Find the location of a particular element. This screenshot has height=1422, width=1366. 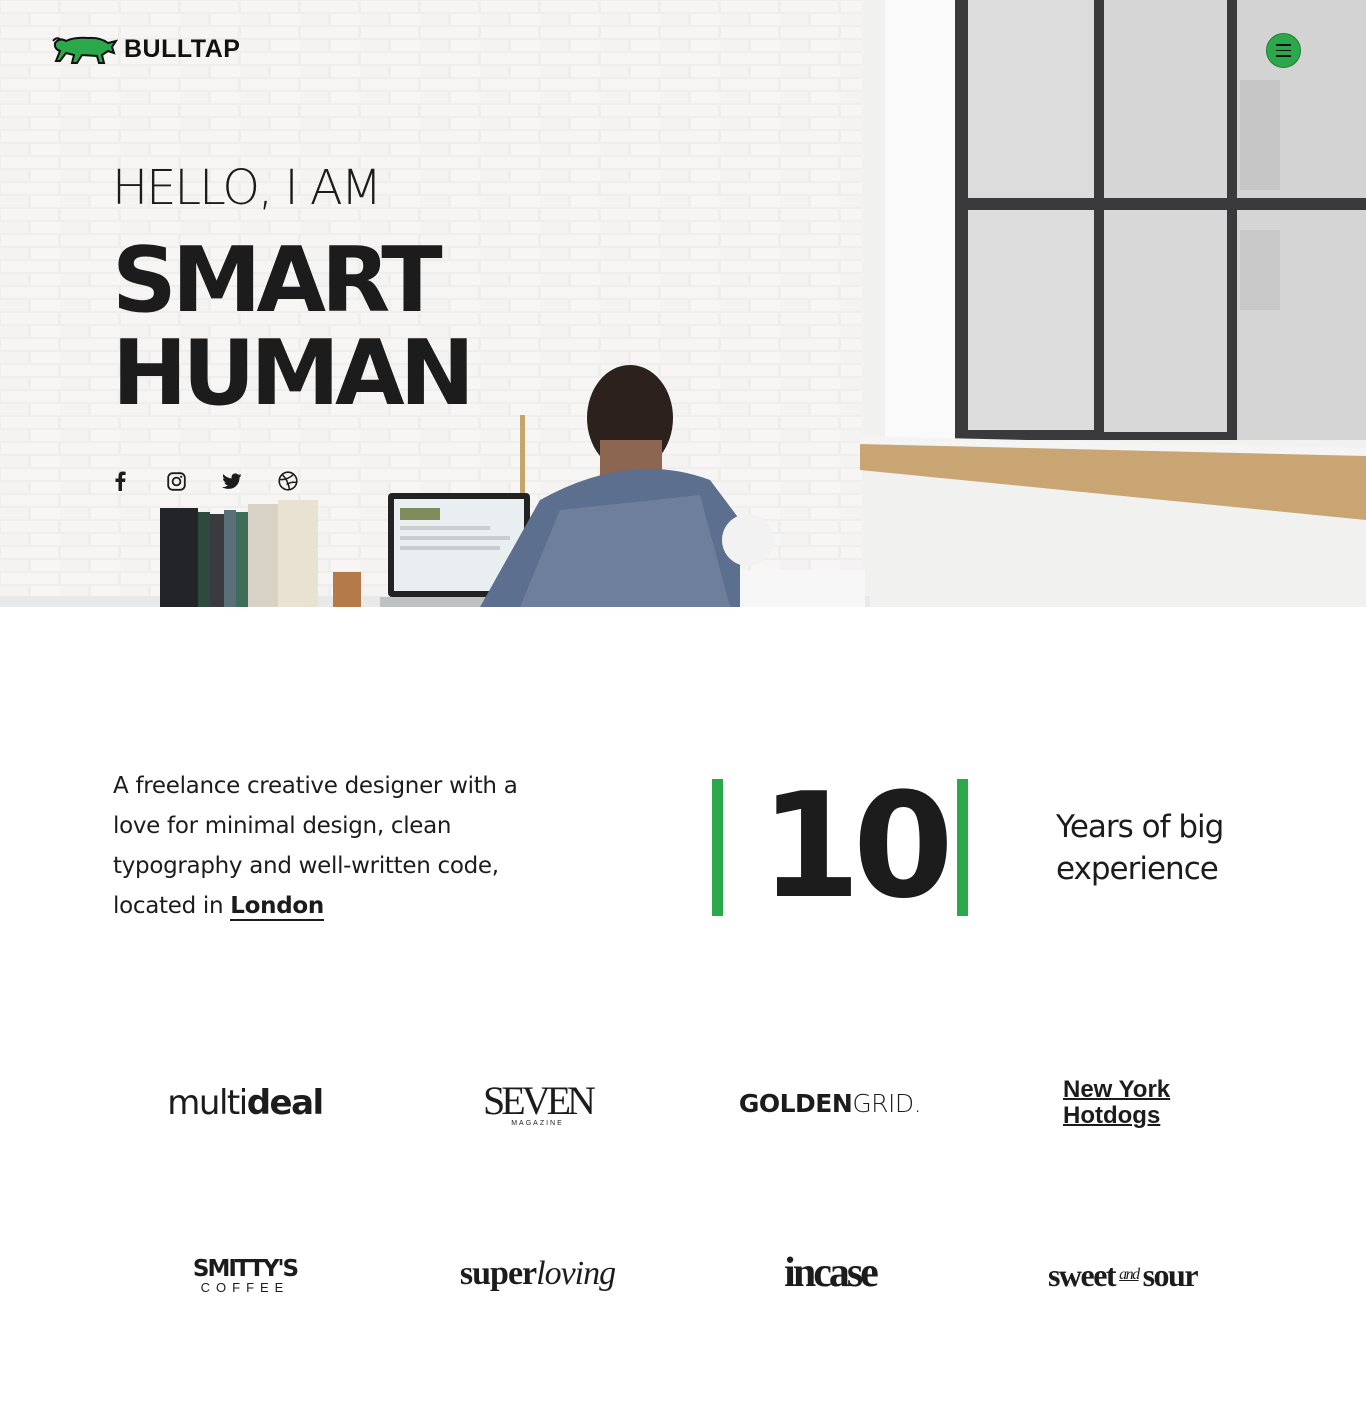

client-logo-incase: incase is located at coordinates (830, 1273).